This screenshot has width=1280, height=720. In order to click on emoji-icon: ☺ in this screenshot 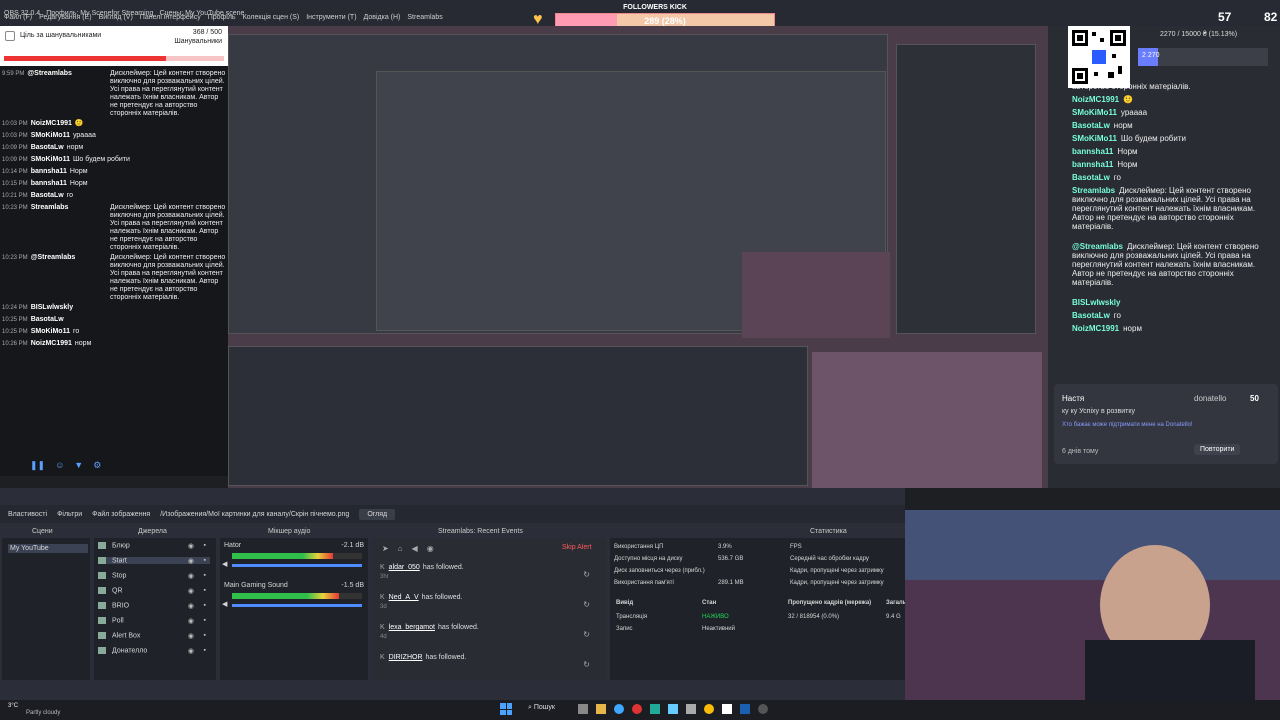, I will do `click(59, 465)`.